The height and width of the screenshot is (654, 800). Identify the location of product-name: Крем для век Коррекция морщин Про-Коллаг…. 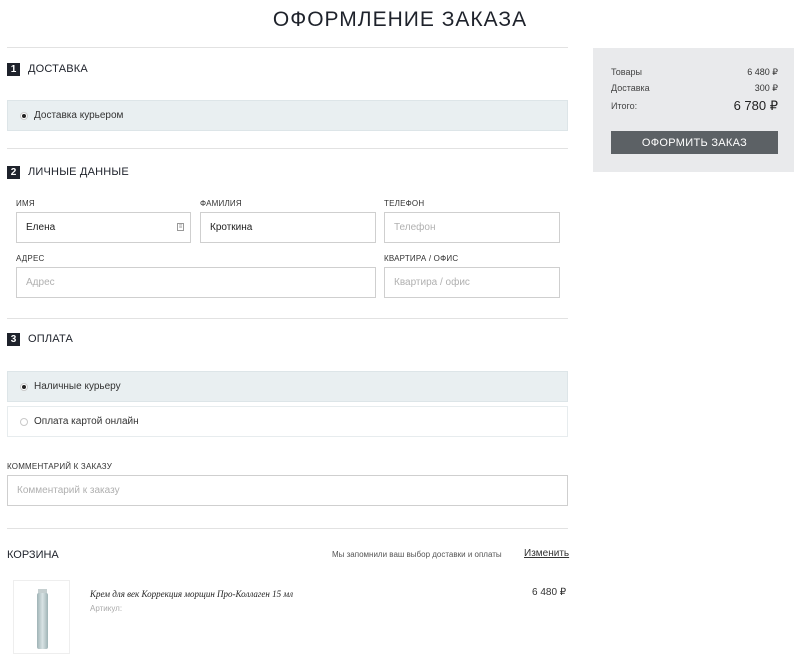
(191, 594).